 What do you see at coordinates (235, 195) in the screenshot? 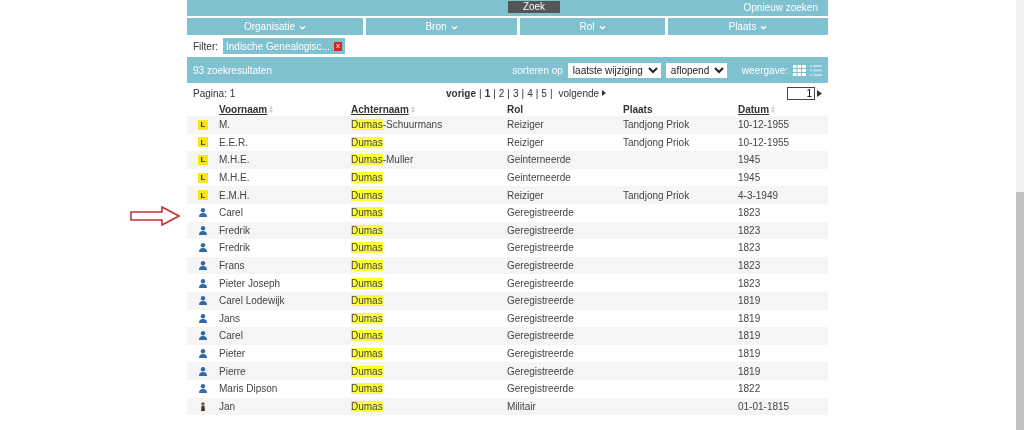
I see `first-name-cell-text: E.M.H.` at bounding box center [235, 195].